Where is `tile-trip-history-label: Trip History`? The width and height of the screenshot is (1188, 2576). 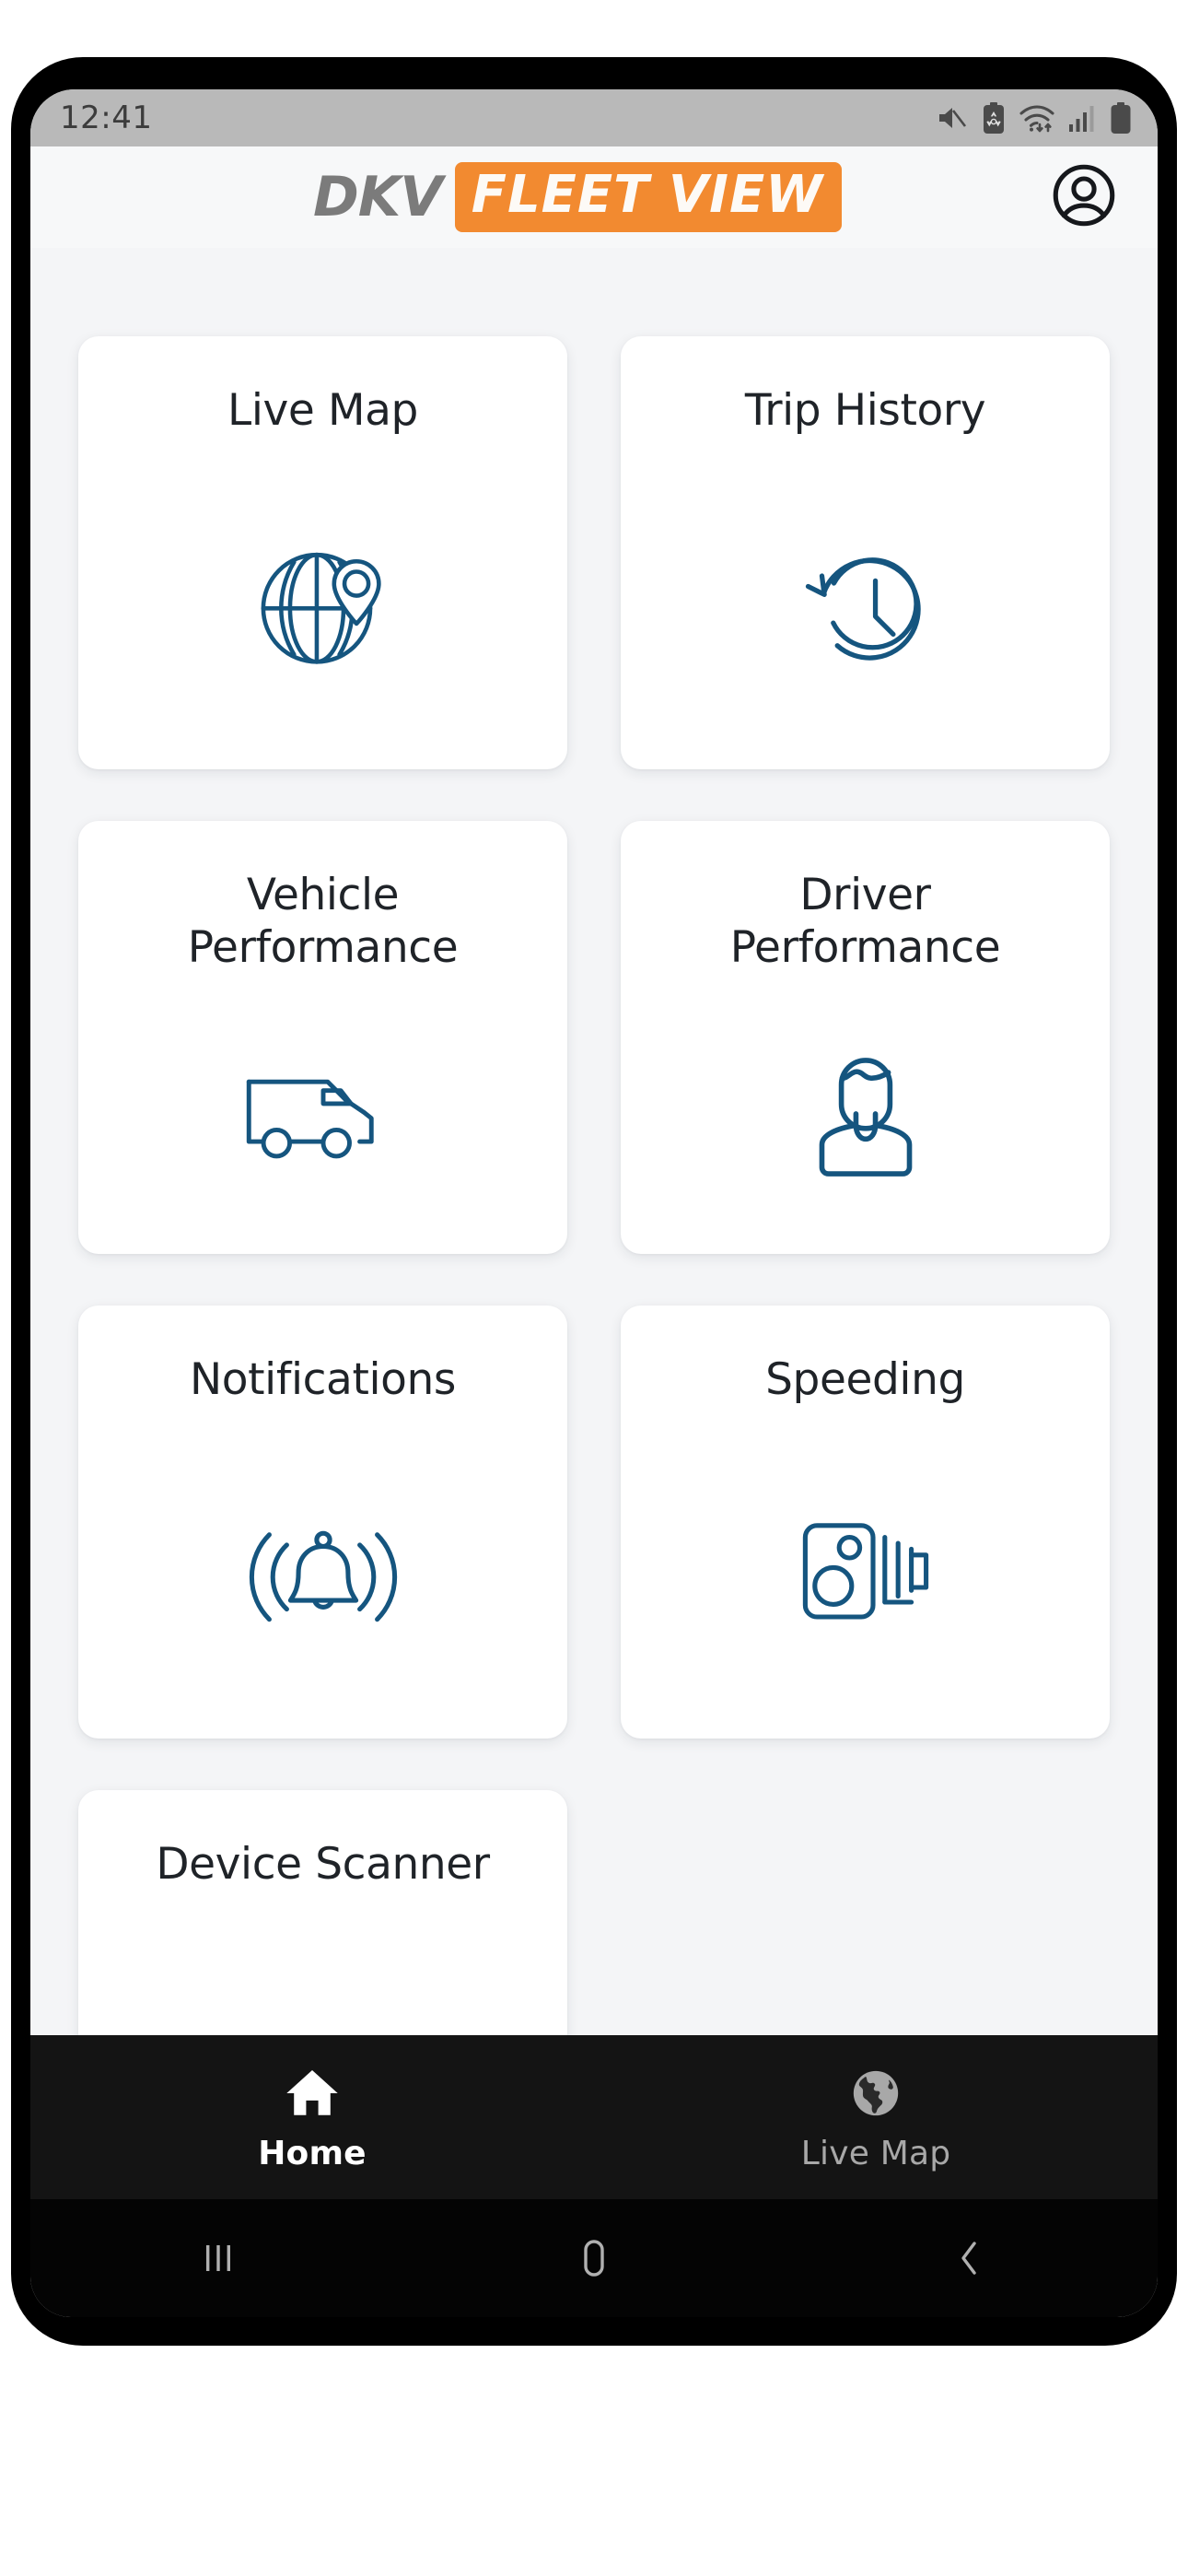
tile-trip-history-label: Trip History is located at coordinates (865, 410).